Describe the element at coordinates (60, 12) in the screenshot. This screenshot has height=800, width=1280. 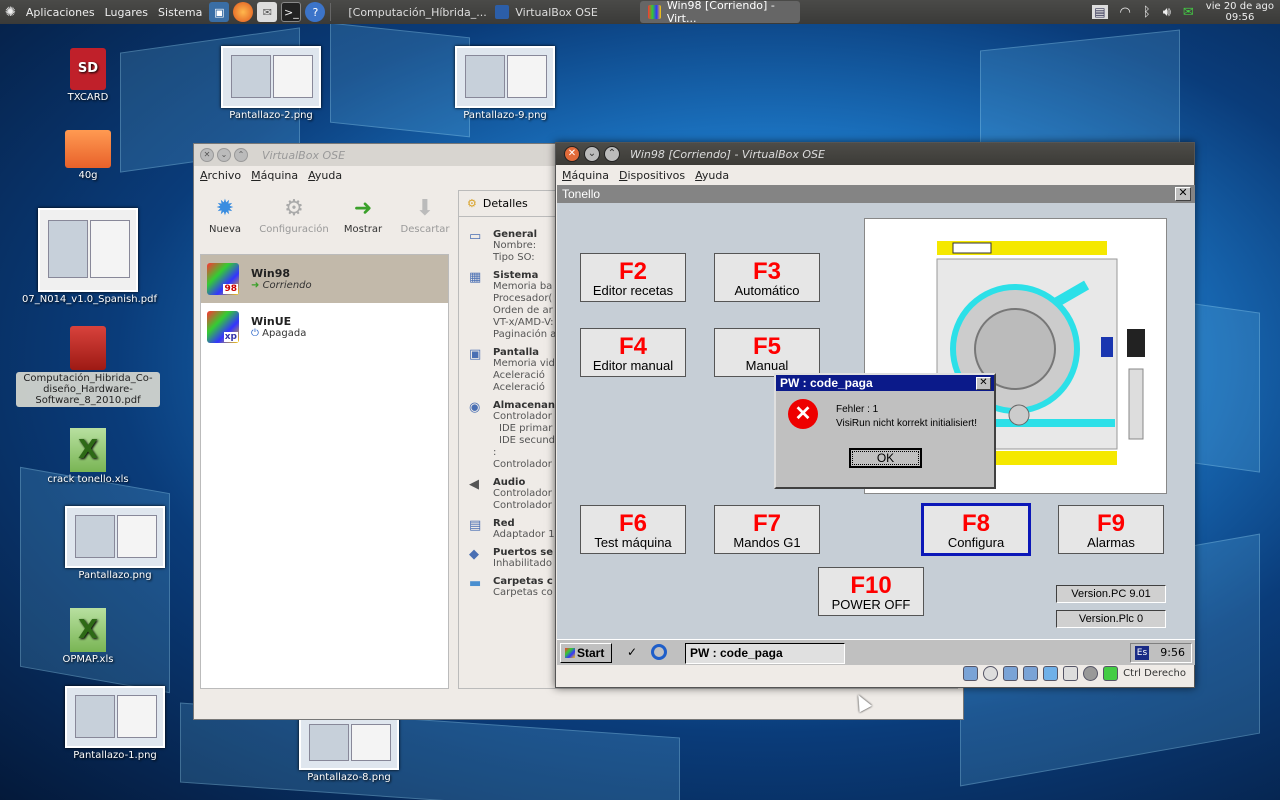
I see `menu-aplicaciones: Aplicaciones` at that location.